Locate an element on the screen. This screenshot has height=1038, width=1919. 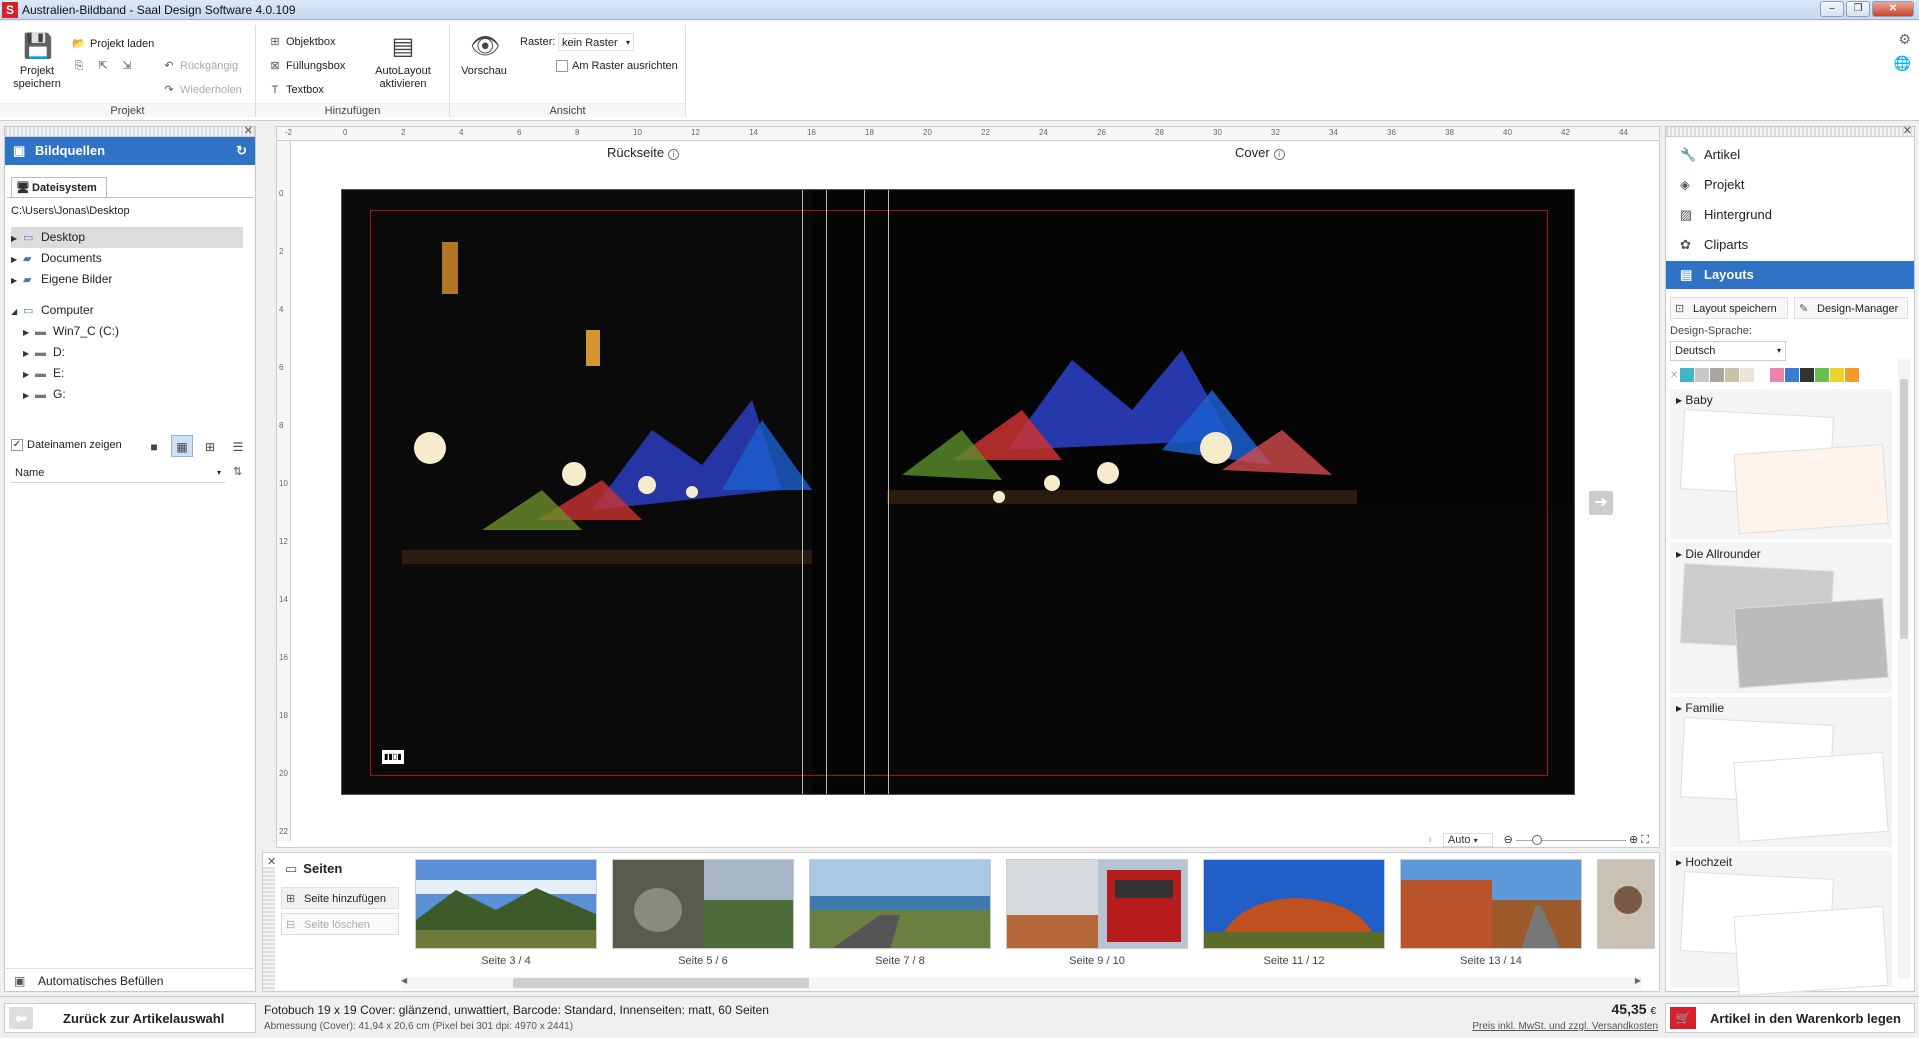
show-filenames-checkbox: ✓ Dateinamen zeigen is located at coordinates (66, 445).